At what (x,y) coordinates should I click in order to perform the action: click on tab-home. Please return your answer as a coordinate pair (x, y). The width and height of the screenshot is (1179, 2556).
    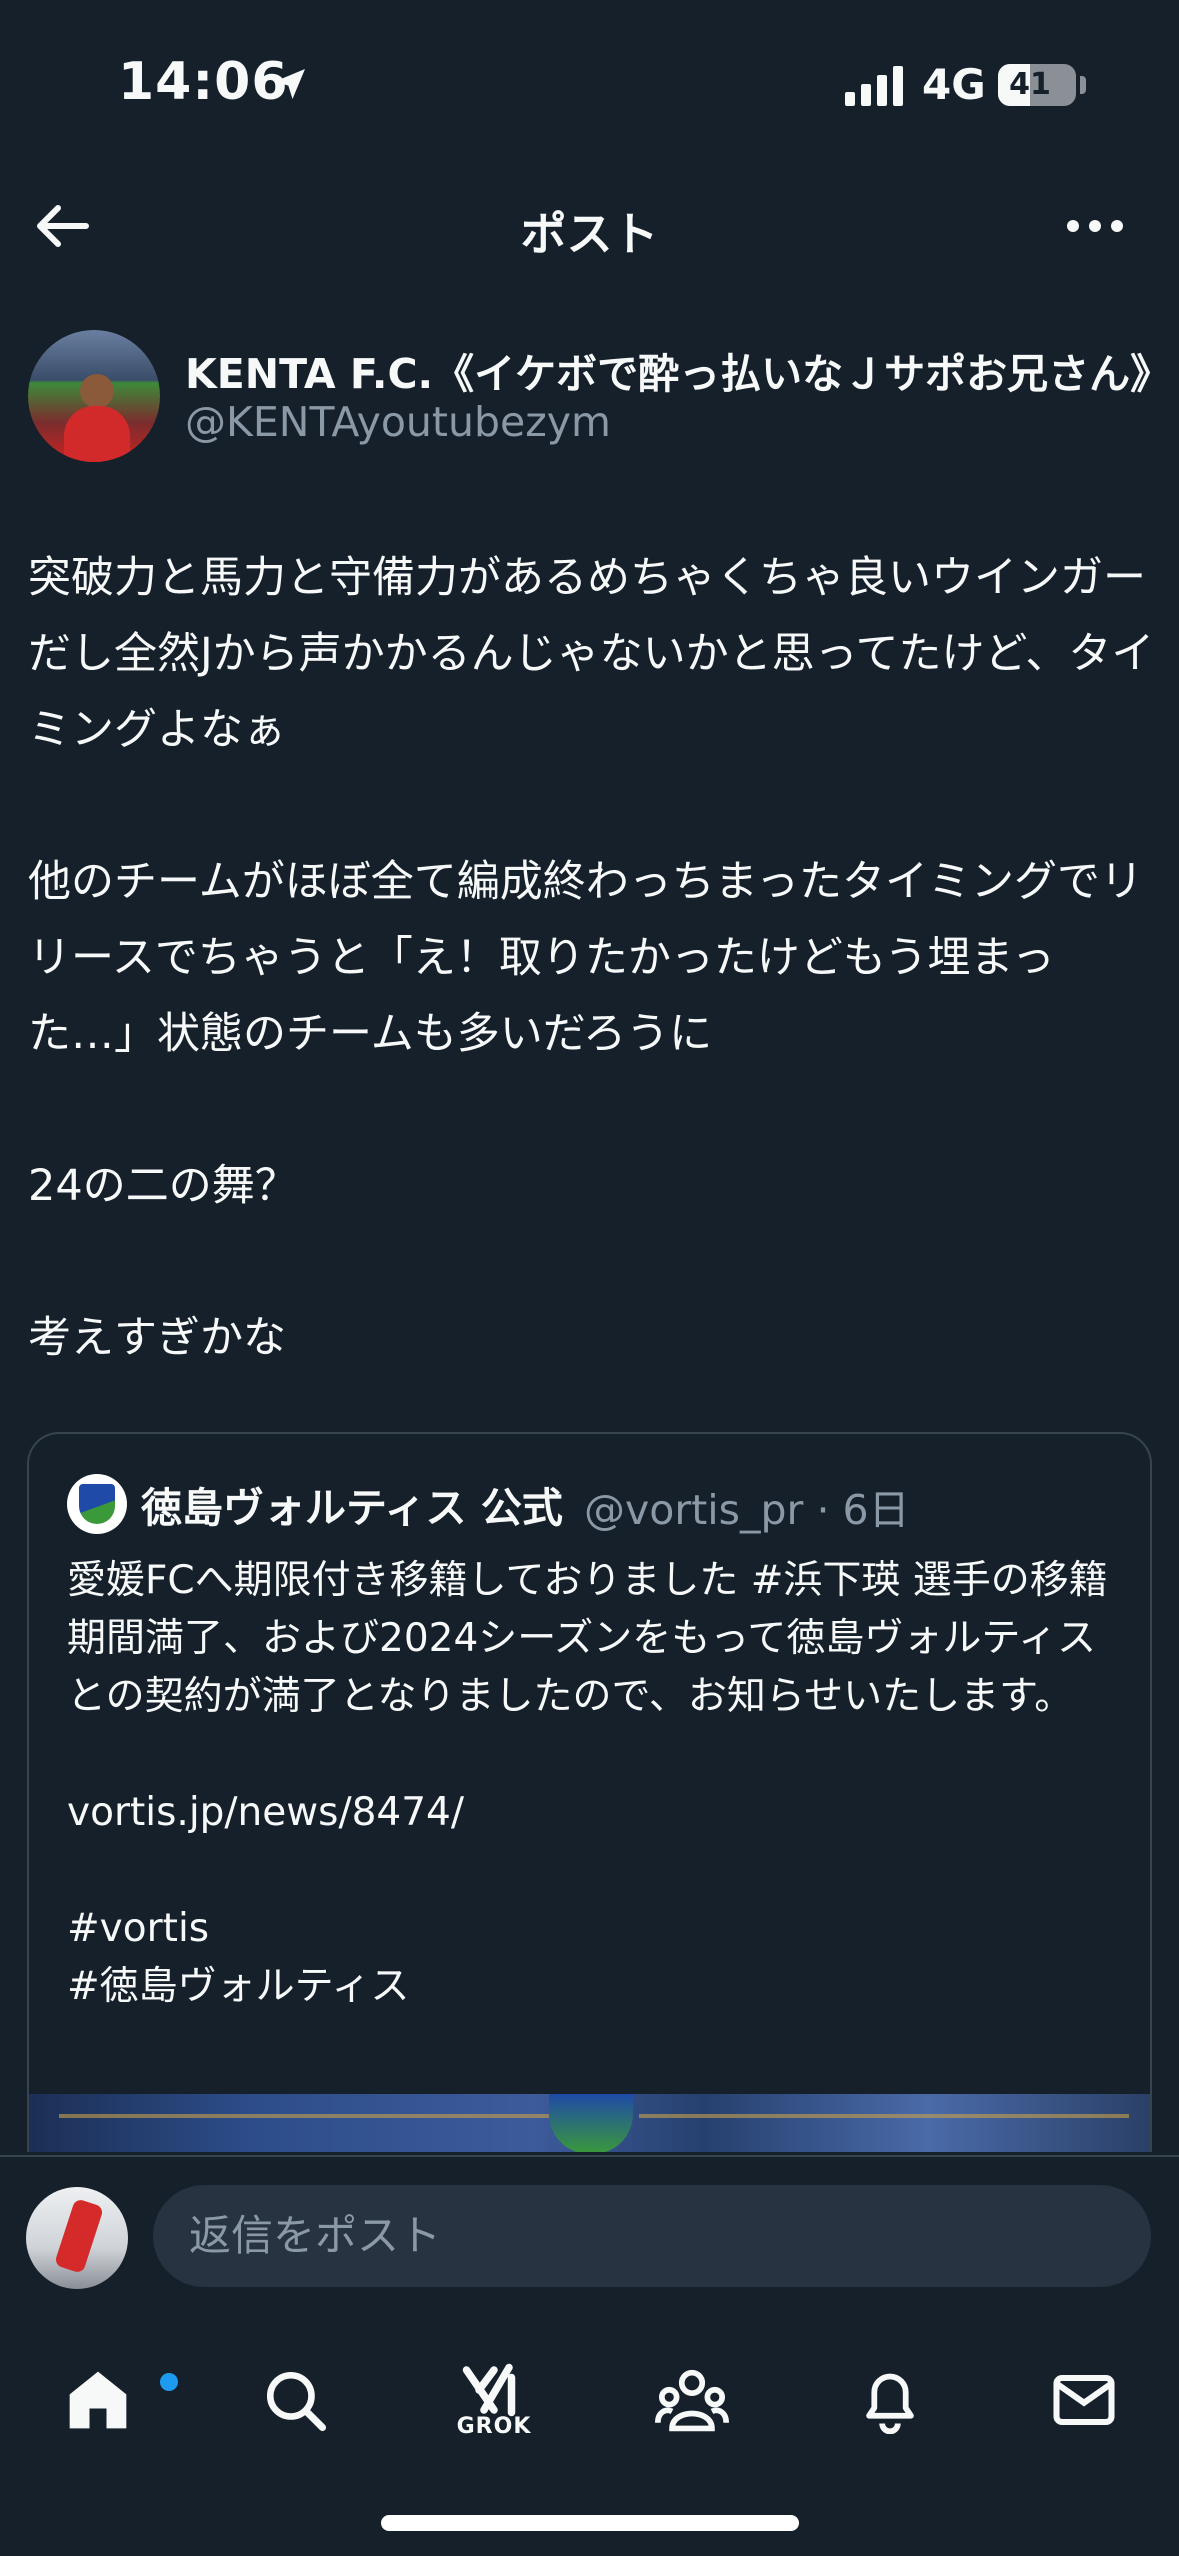
    Looking at the image, I should click on (113, 2400).